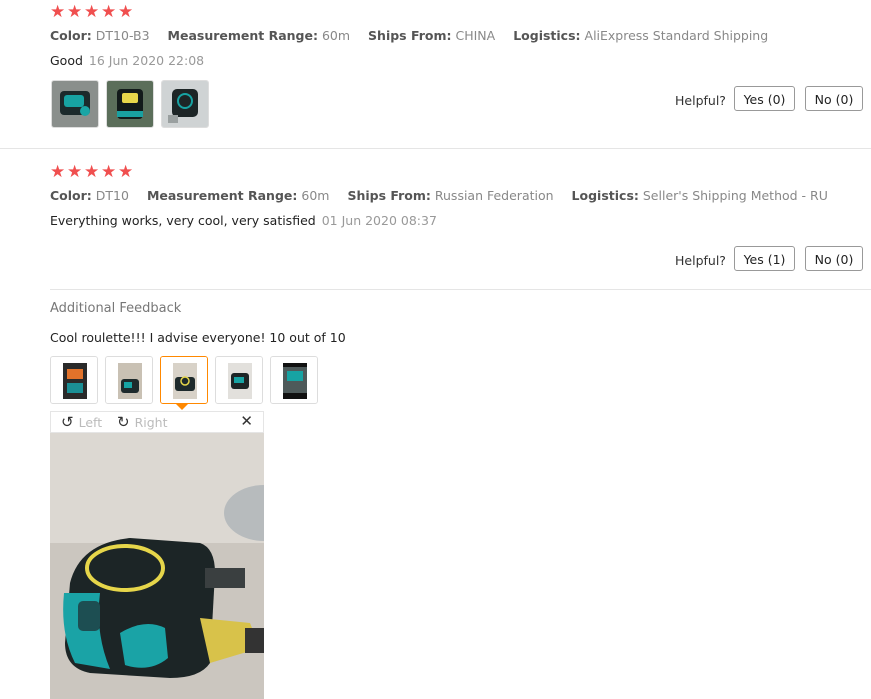 Image resolution: width=871 pixels, height=699 pixels. I want to click on image-viewer-toolbar: ↺ Left ↻ Right ✕, so click(157, 422).